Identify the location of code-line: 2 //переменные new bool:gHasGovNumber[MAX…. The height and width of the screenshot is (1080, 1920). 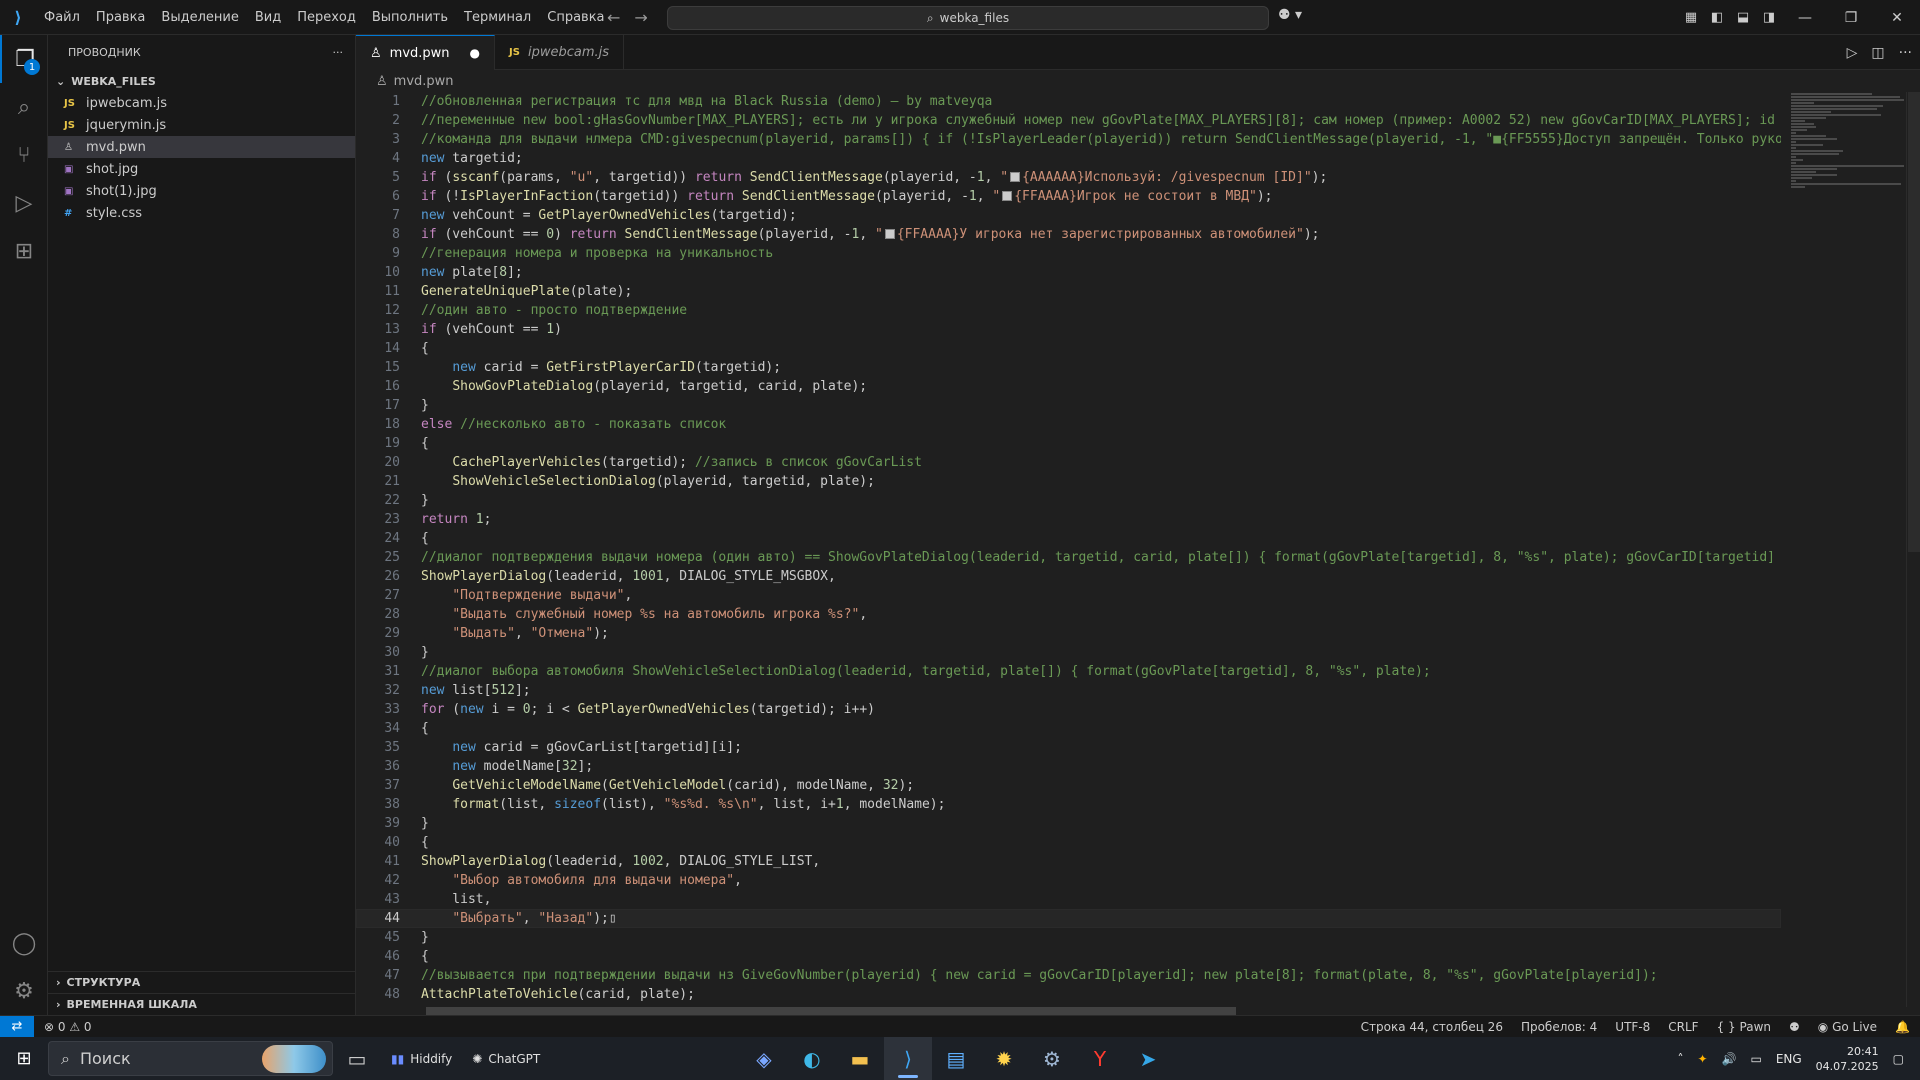
(1068, 120).